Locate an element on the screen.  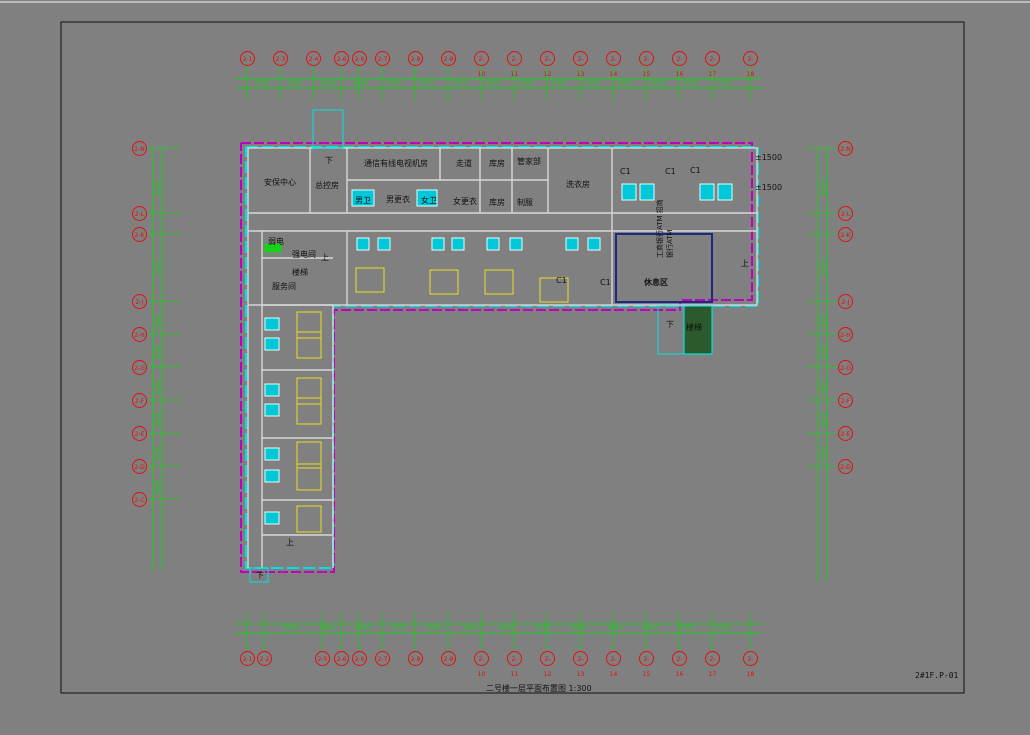
room-lounge: 休息区 is located at coordinates (656, 282).